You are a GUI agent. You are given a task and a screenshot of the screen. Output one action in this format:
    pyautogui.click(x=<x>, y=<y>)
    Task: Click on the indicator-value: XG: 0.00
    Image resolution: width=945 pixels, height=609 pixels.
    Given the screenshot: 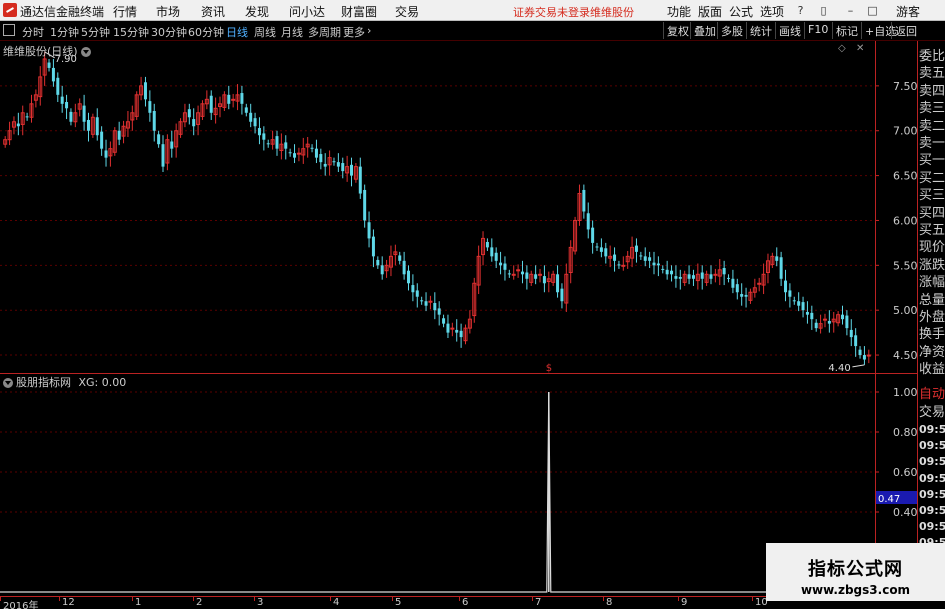 What is the action you would take?
    pyautogui.click(x=102, y=382)
    